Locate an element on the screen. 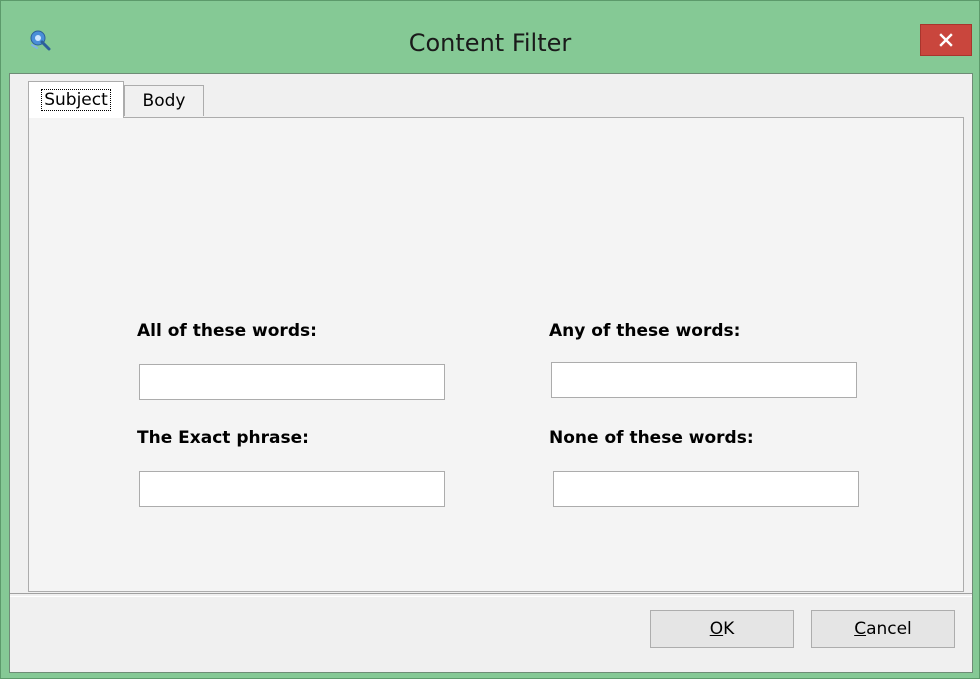  close-icon is located at coordinates (946, 40).